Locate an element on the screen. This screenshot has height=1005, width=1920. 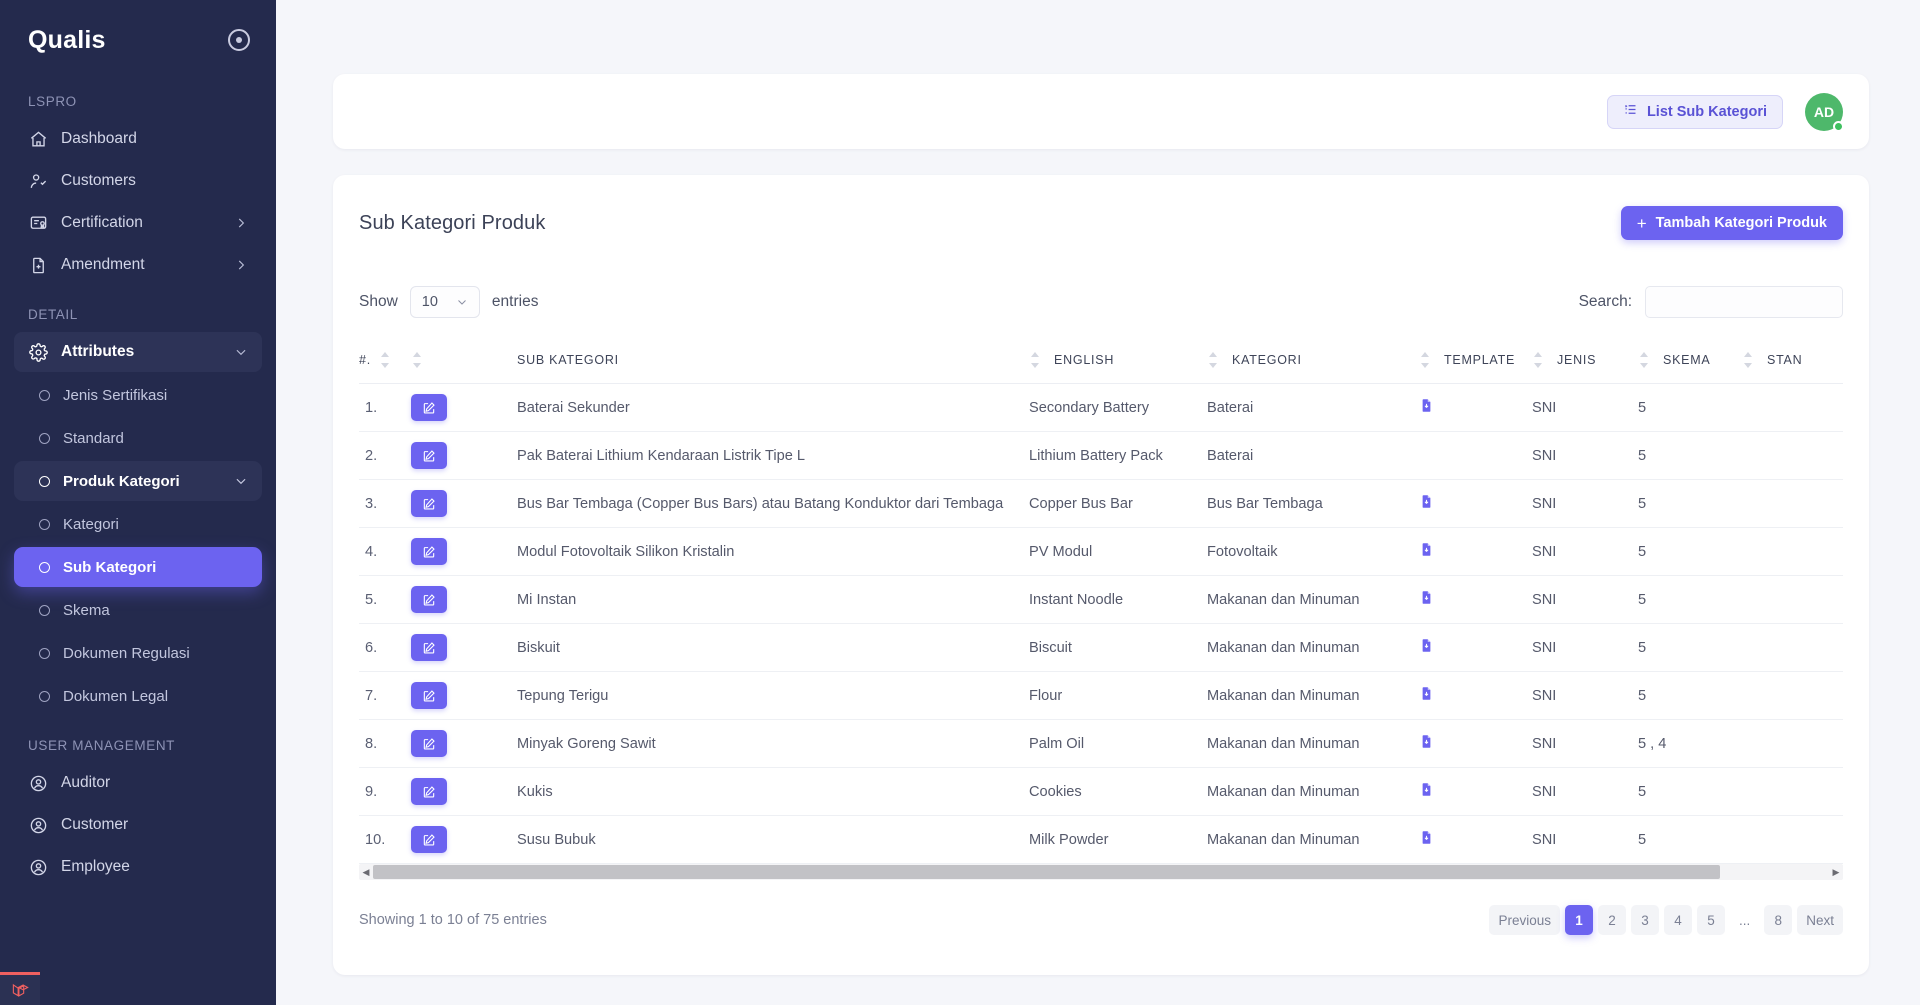
sidebar-item-auditor: Auditor is located at coordinates (138, 783).